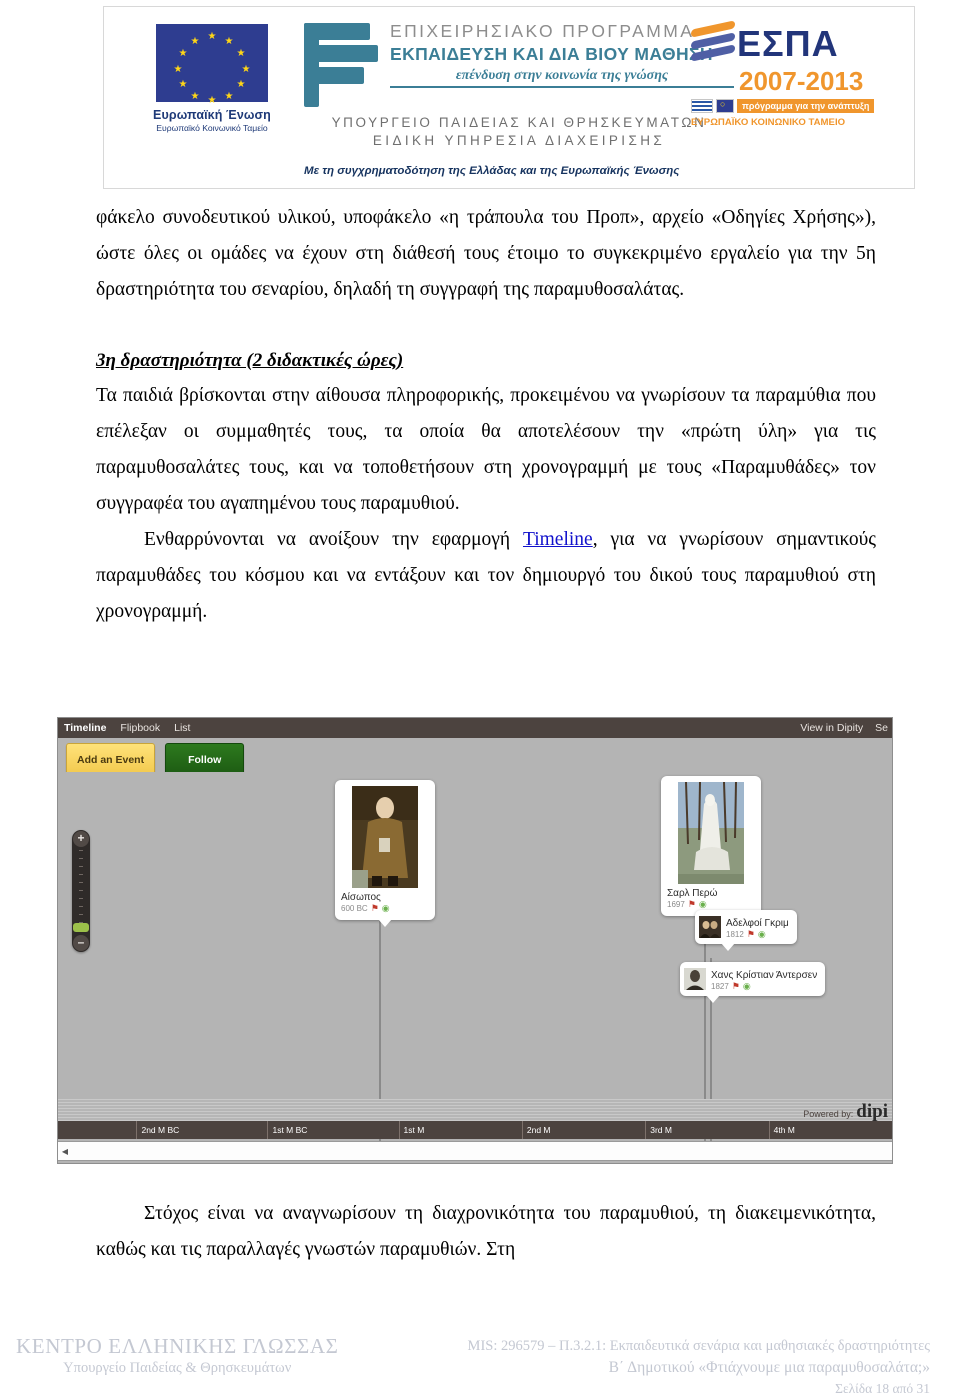  I want to click on event-thumbnail-andersen, so click(695, 979).